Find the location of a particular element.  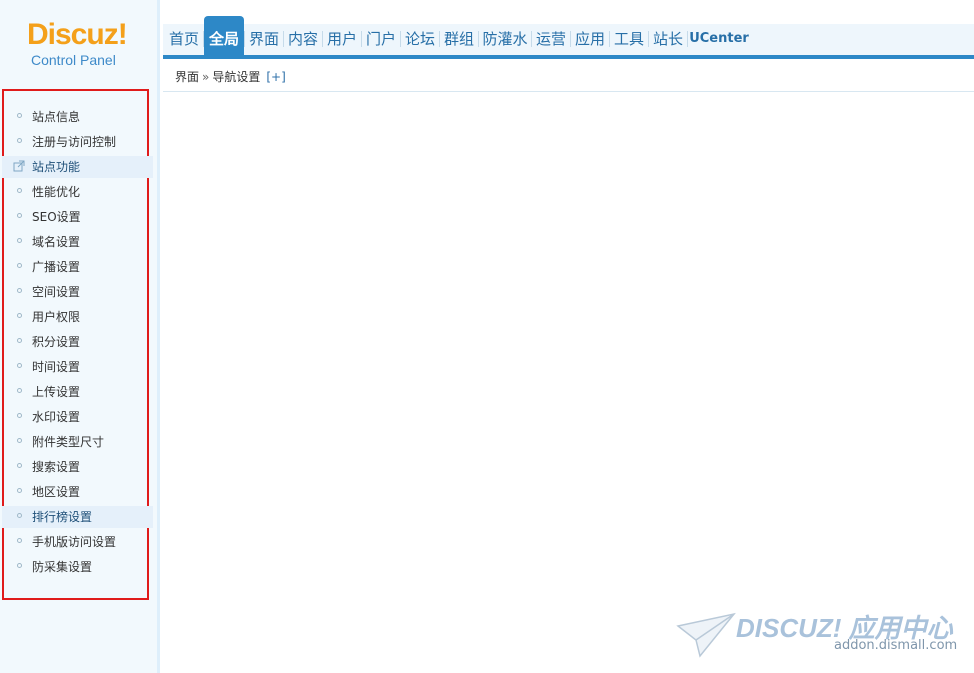

sidebar-item-18: 防采集设置 is located at coordinates (77, 567).